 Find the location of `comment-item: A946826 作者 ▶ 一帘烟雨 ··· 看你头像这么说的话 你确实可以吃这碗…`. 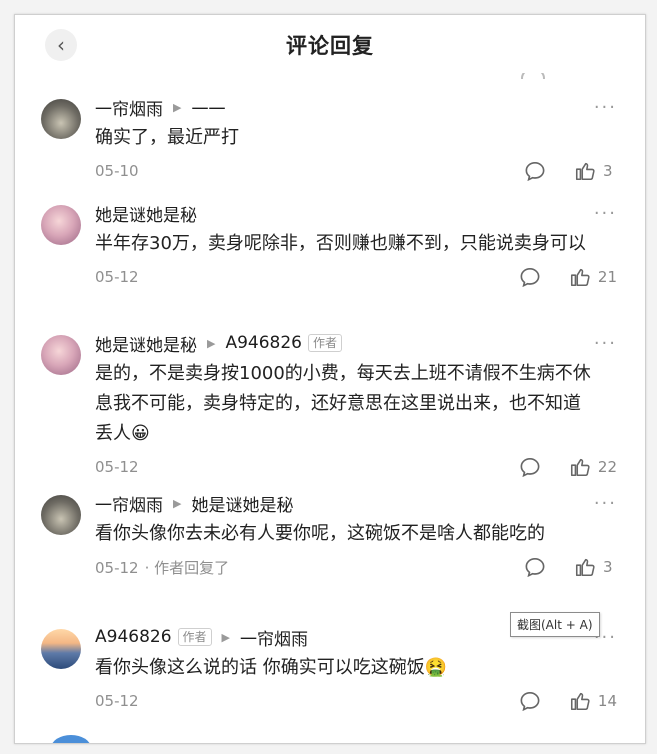

comment-item: A946826 作者 ▶ 一帘烟雨 ··· 看你头像这么说的话 你确实可以吃这碗… is located at coordinates (330, 678).